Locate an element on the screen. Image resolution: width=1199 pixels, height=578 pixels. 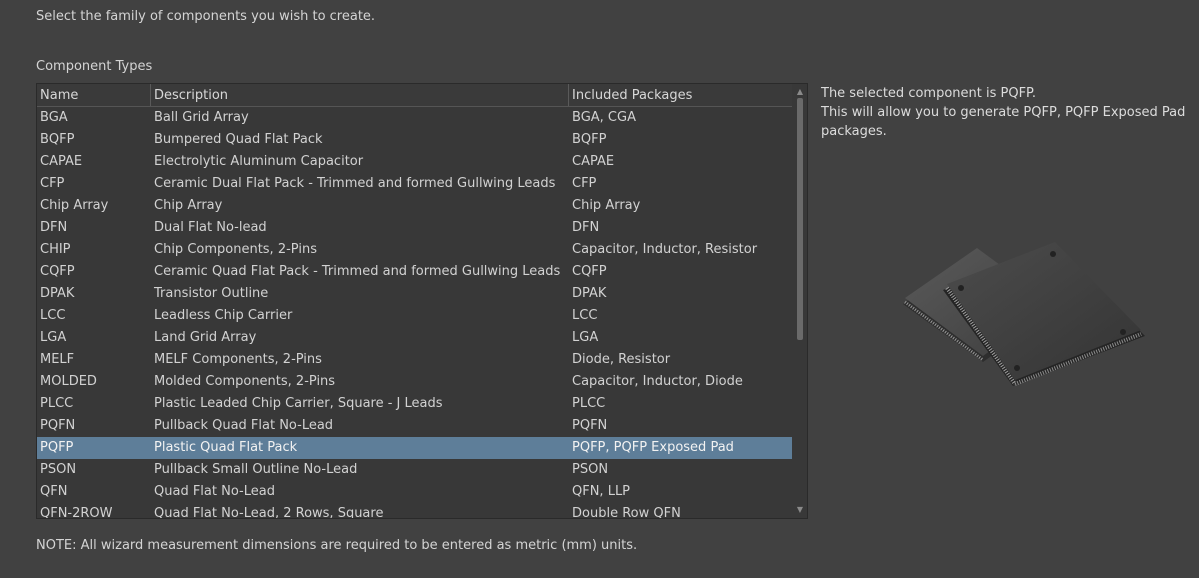
cell-description: Pullback Quad Flat No-Lead is located at coordinates (244, 425).